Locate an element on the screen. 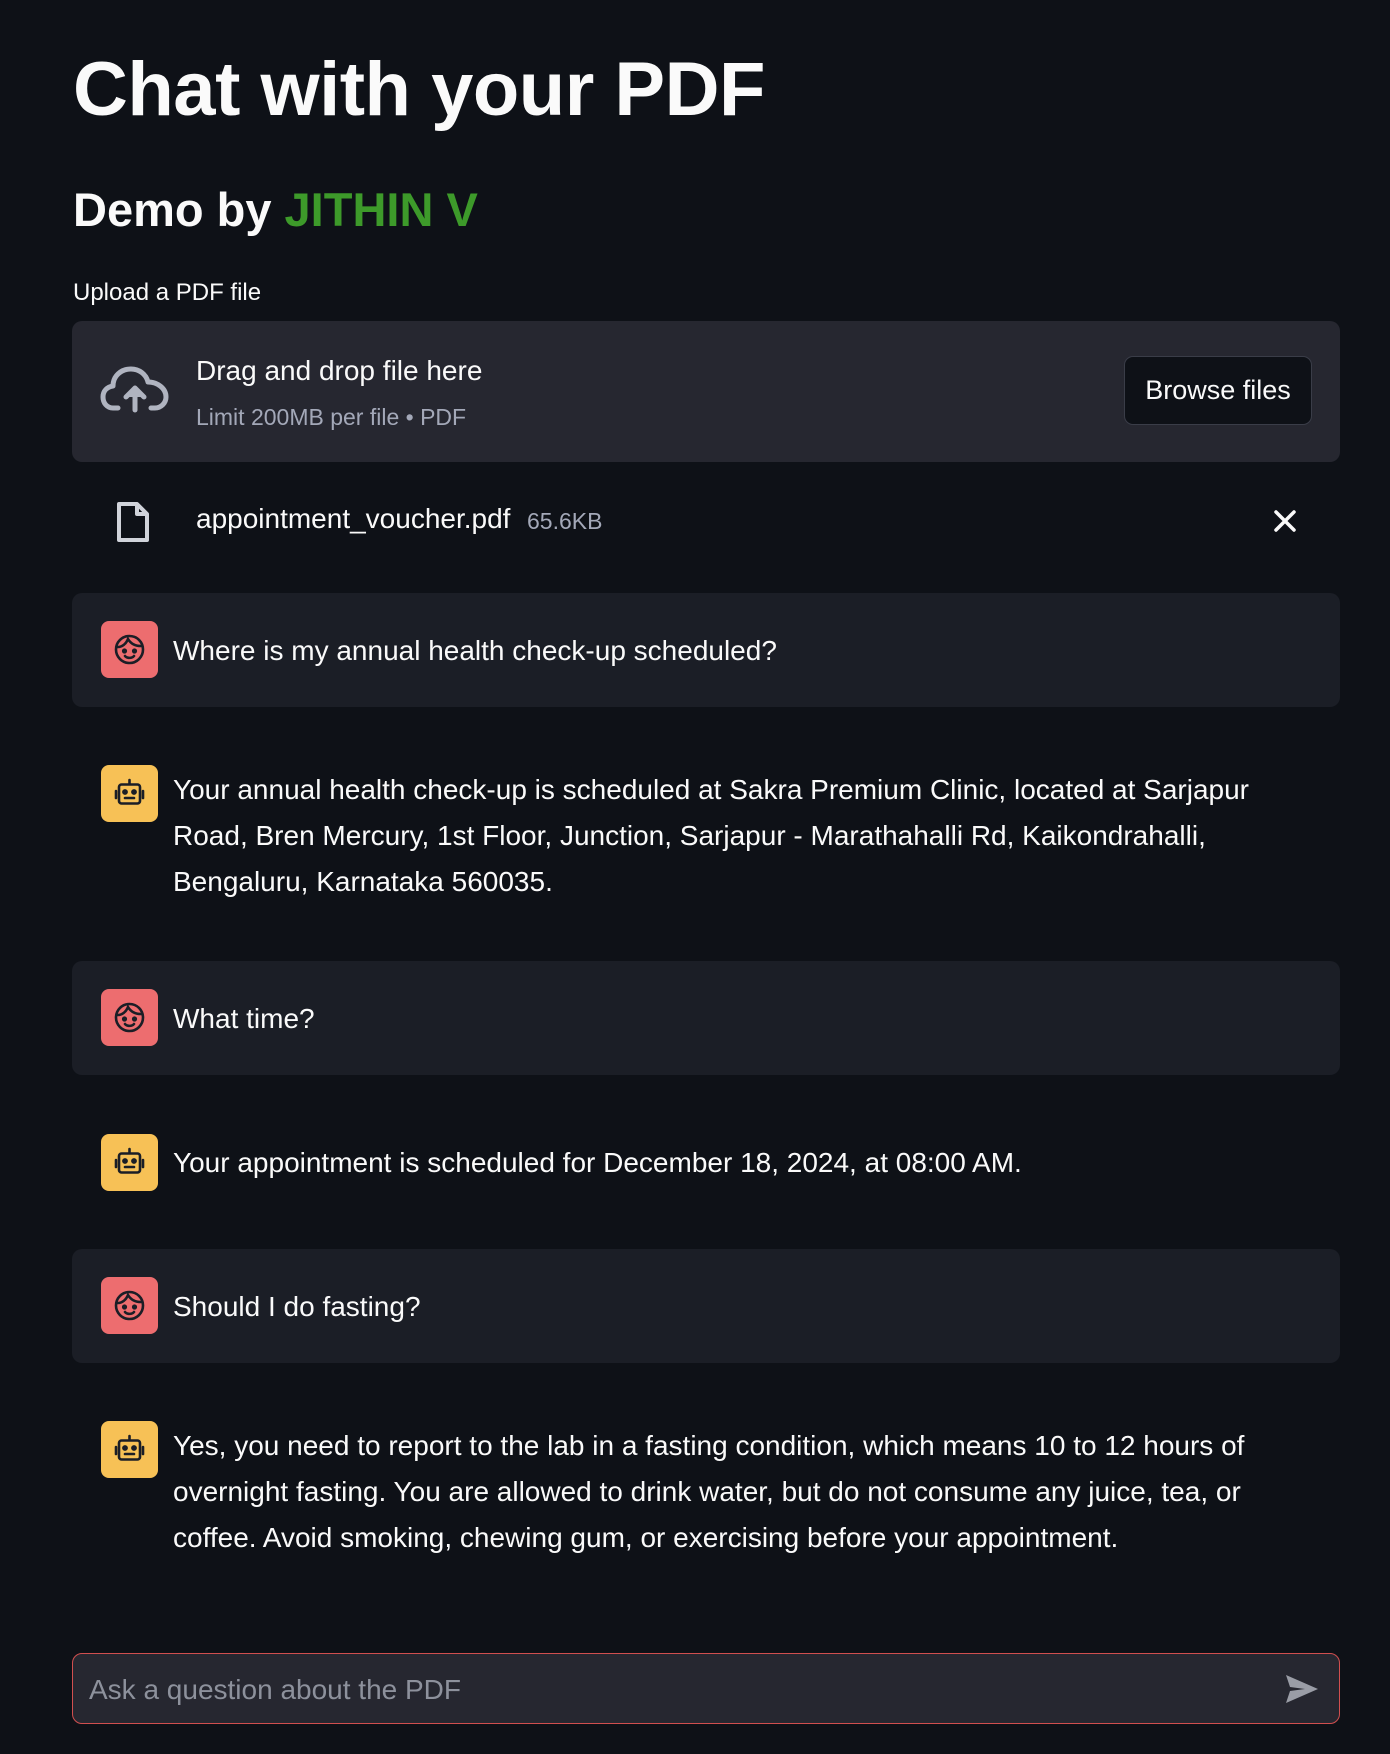 The height and width of the screenshot is (1754, 1390). file-icon is located at coordinates (133, 522).